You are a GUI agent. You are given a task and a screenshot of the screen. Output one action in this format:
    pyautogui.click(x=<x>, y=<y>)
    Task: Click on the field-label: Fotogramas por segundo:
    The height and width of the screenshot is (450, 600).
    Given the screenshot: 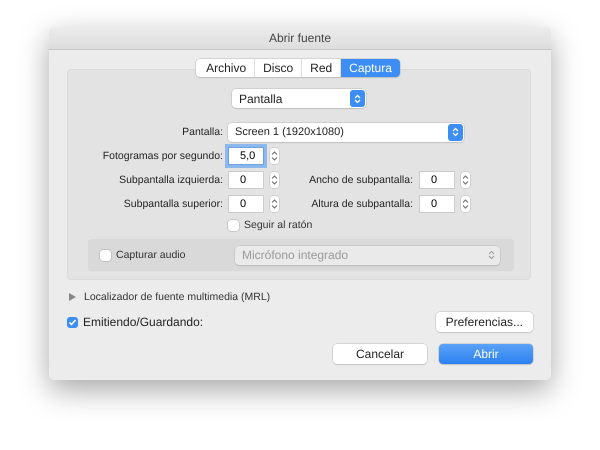 What is the action you would take?
    pyautogui.click(x=163, y=156)
    